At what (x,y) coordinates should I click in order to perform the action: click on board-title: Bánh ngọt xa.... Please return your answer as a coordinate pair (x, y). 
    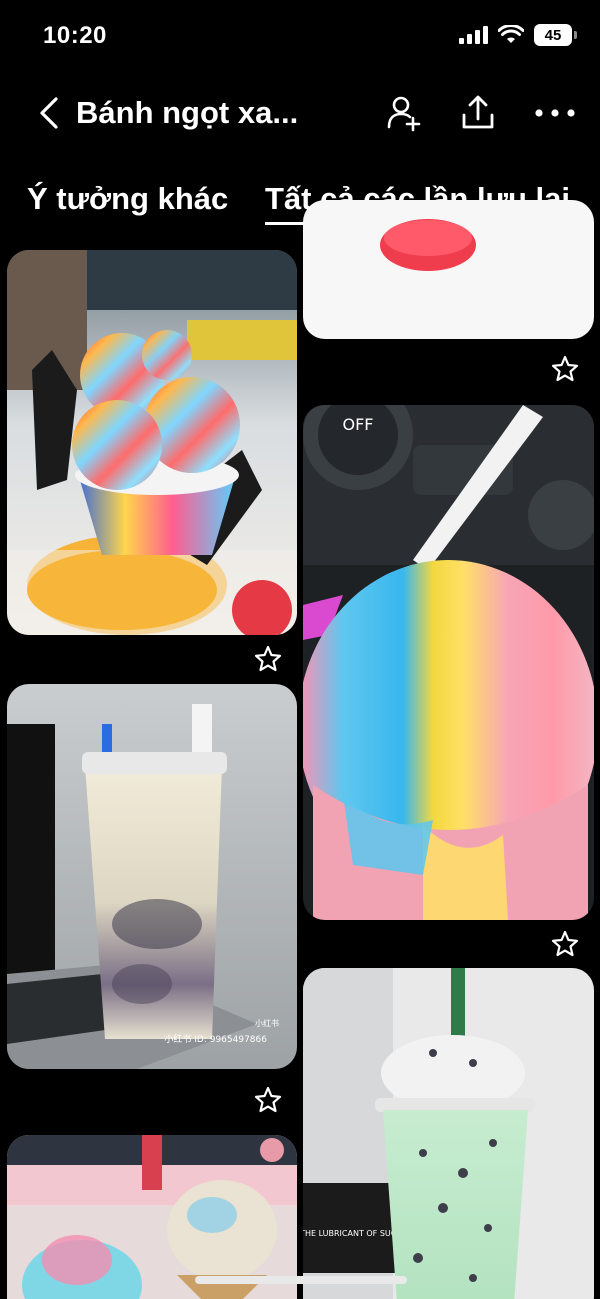
    Looking at the image, I should click on (187, 112).